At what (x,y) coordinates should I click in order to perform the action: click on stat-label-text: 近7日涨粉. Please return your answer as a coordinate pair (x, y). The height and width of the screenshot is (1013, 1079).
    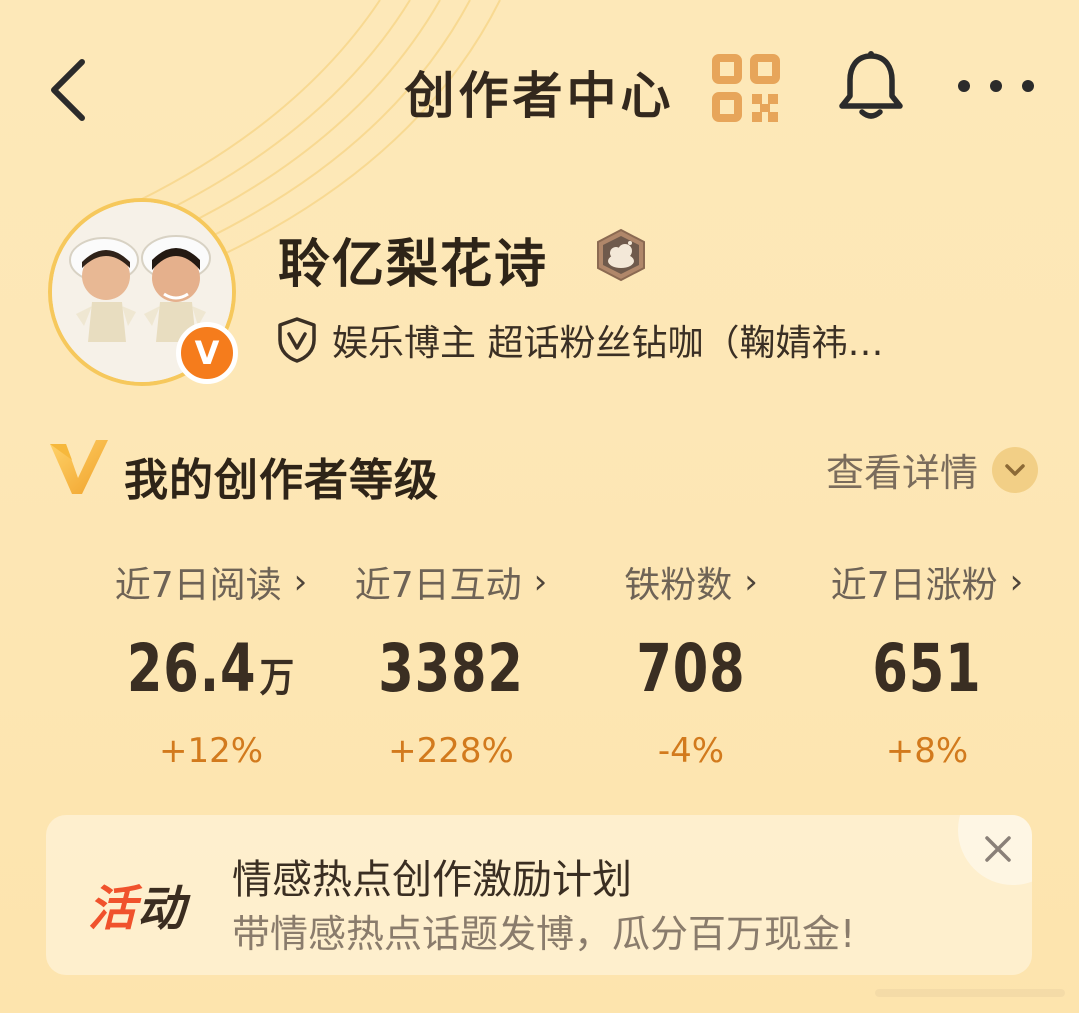
    Looking at the image, I should click on (914, 585).